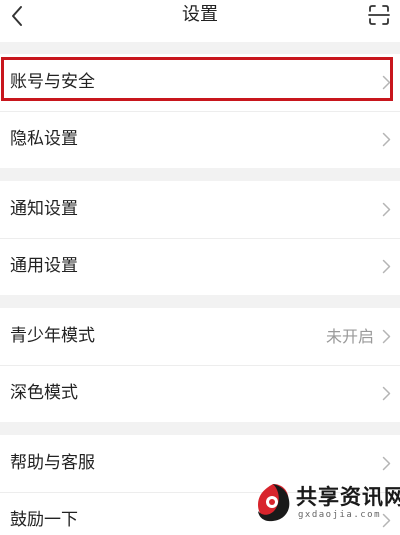 This screenshot has width=400, height=535. Describe the element at coordinates (200, 336) in the screenshot. I see `row-teen-mode: 青少年模式 未开启` at that location.